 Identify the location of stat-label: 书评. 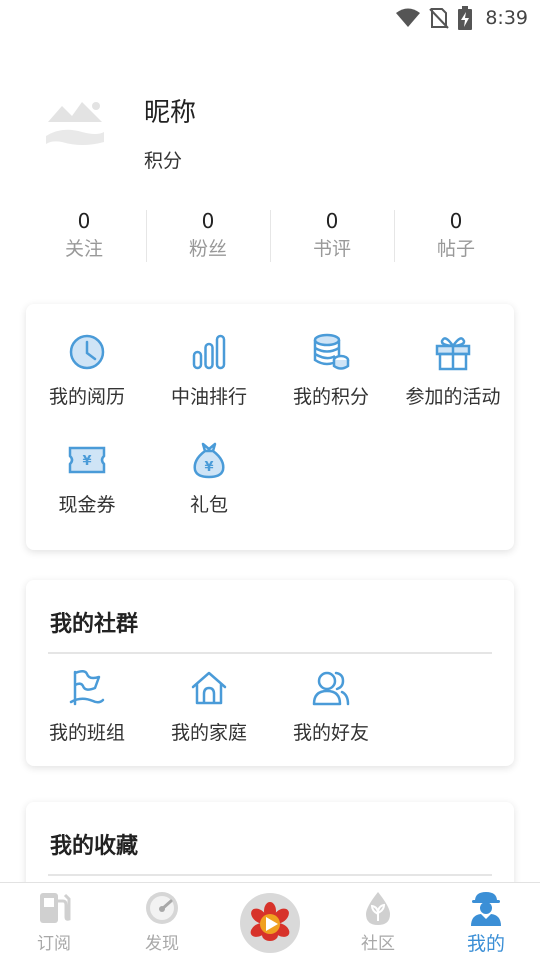
(331, 249).